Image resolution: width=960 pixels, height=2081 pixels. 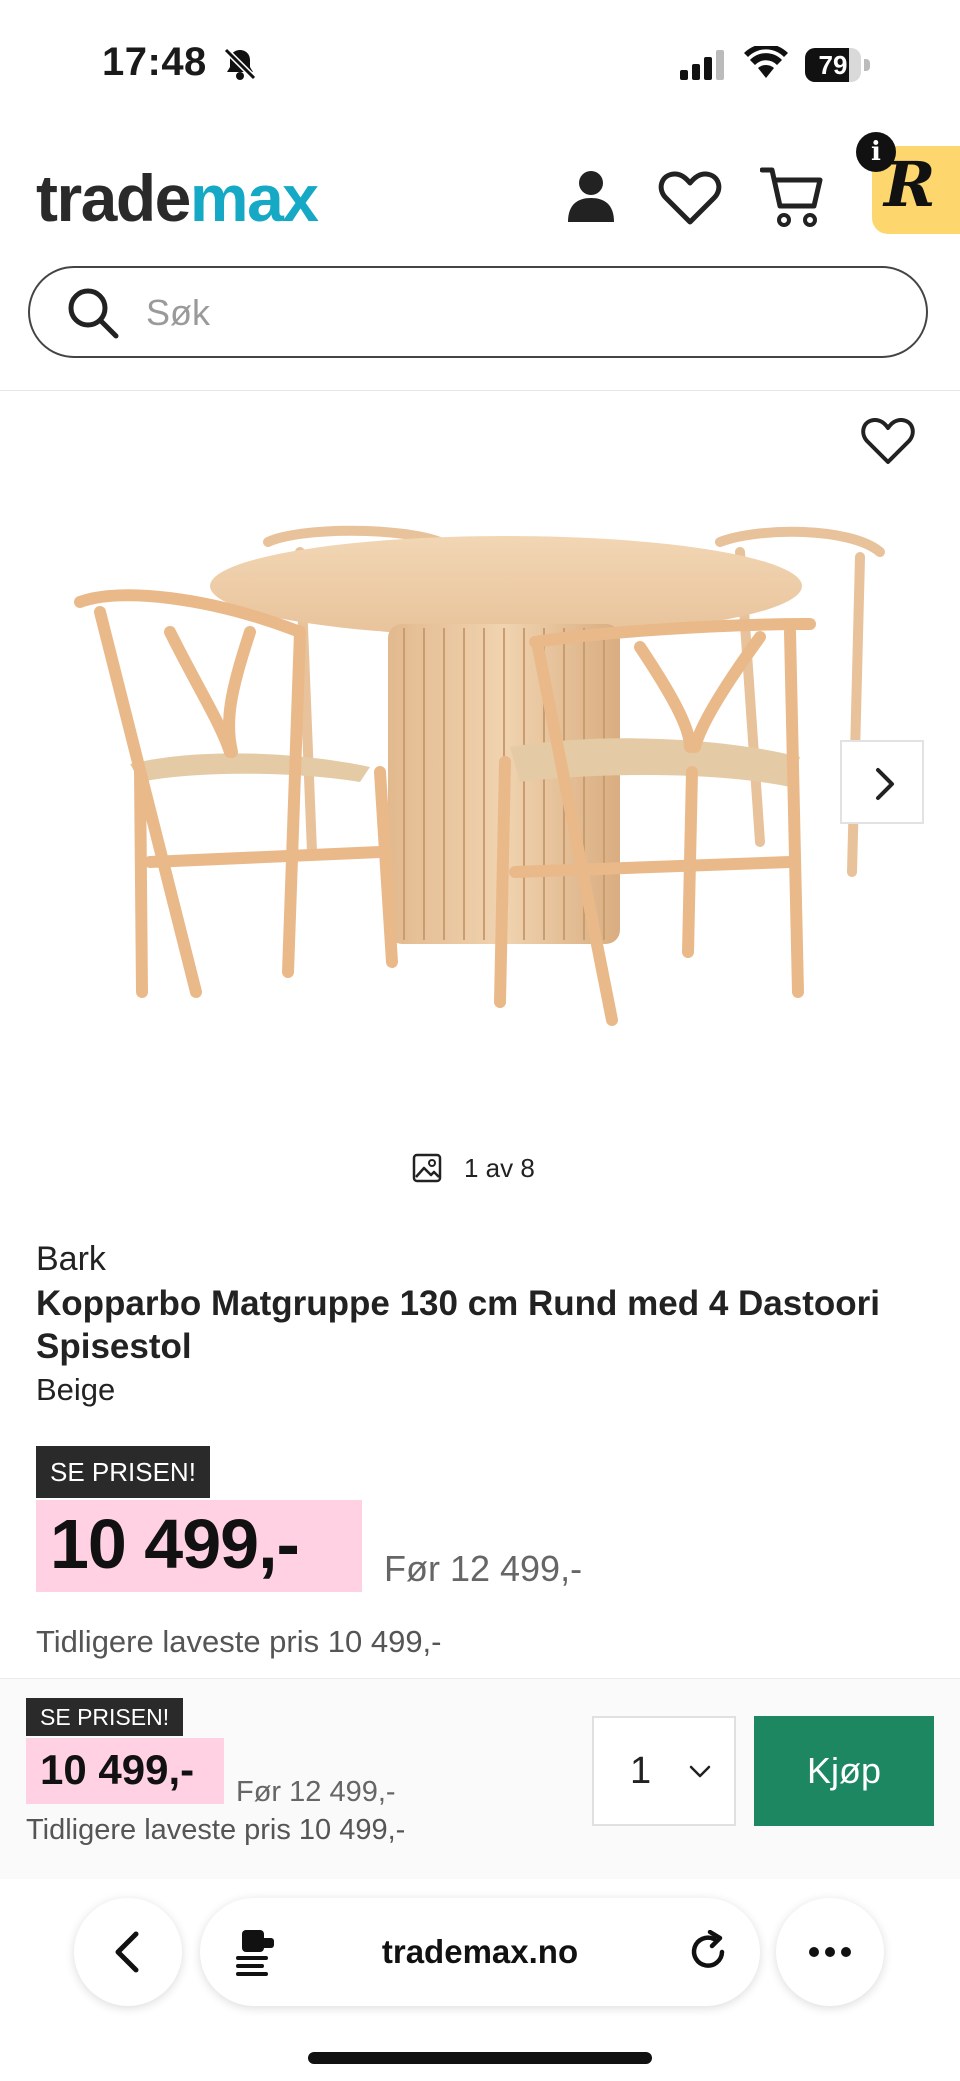 I want to click on next-image-button, so click(x=882, y=782).